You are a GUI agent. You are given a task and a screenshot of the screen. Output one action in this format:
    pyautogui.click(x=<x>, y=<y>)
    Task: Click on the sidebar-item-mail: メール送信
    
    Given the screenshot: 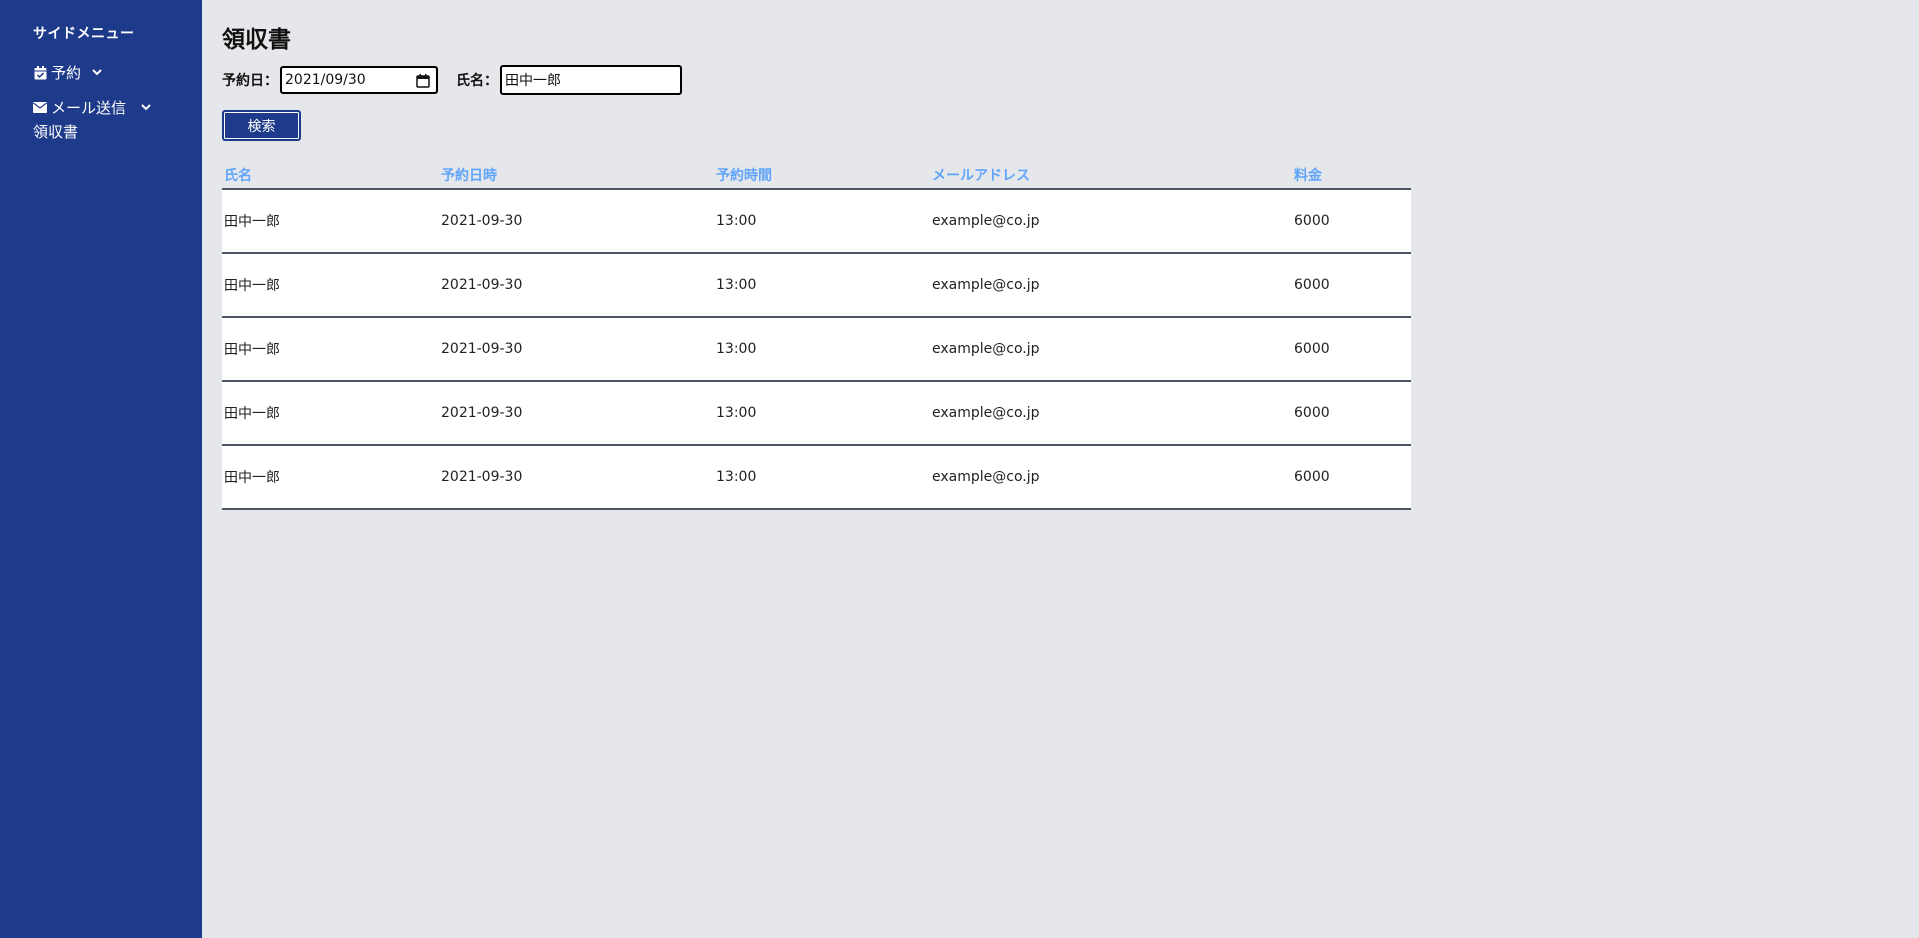 What is the action you would take?
    pyautogui.click(x=92, y=107)
    